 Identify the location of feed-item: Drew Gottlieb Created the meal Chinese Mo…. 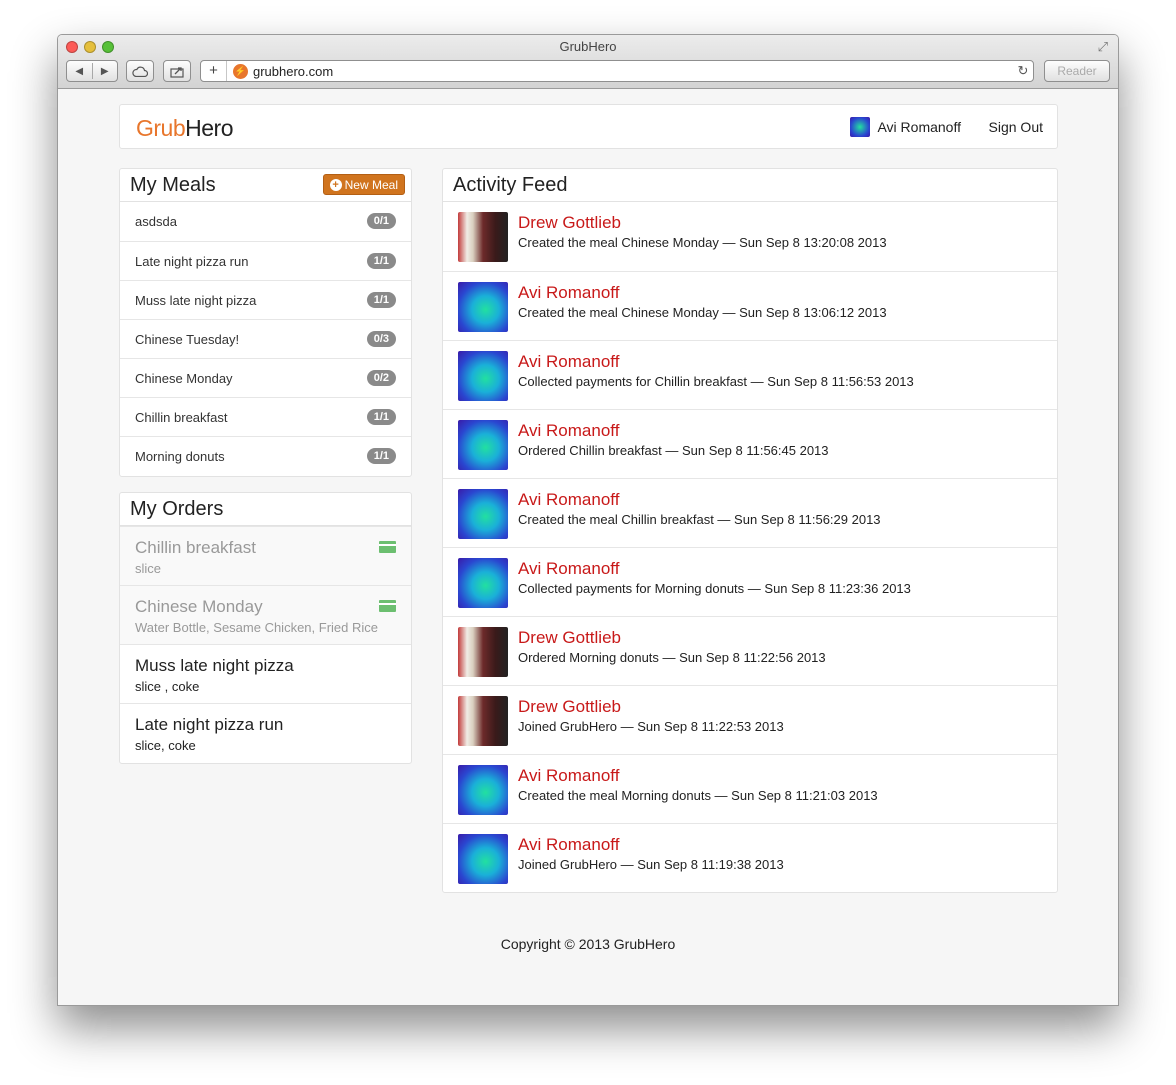
(750, 236).